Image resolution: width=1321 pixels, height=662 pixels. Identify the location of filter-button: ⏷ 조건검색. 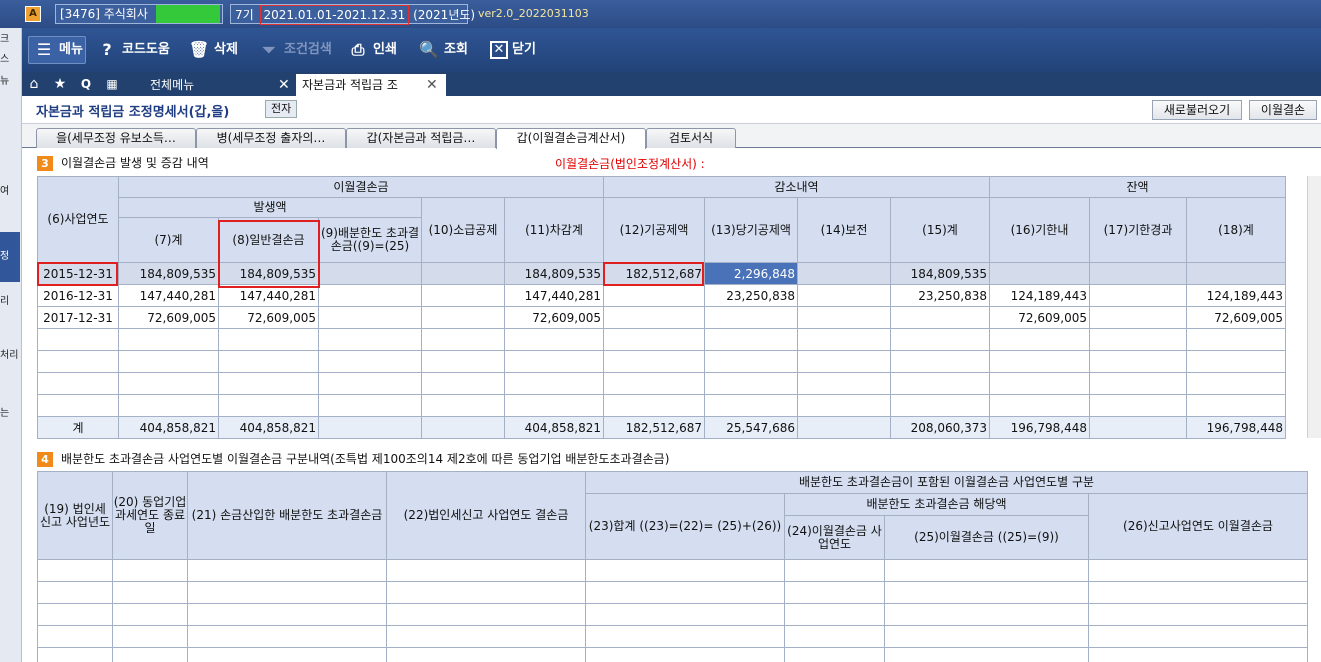
(295, 50).